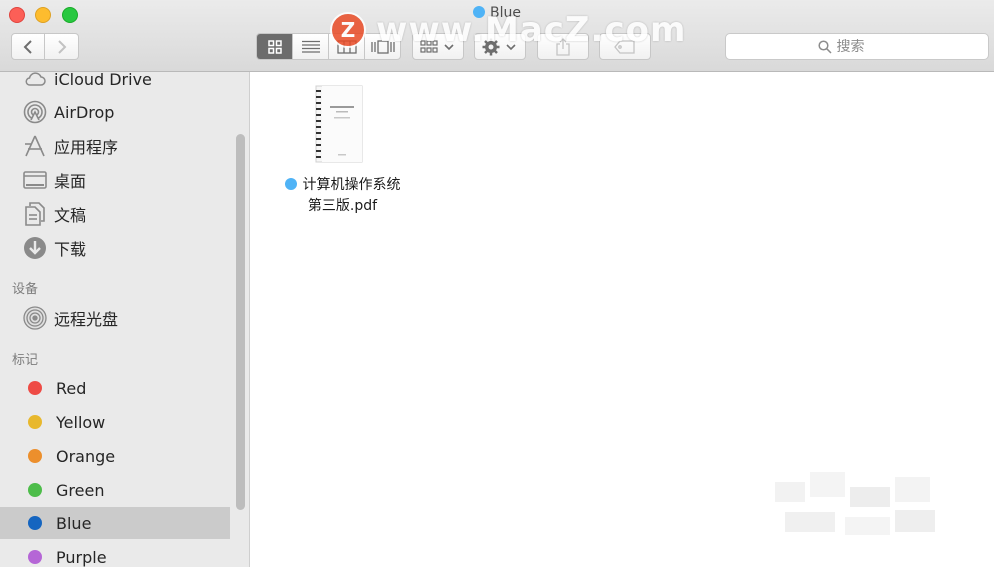 The height and width of the screenshot is (567, 994). What do you see at coordinates (240, 322) in the screenshot?
I see `sidebar-scrollbar` at bounding box center [240, 322].